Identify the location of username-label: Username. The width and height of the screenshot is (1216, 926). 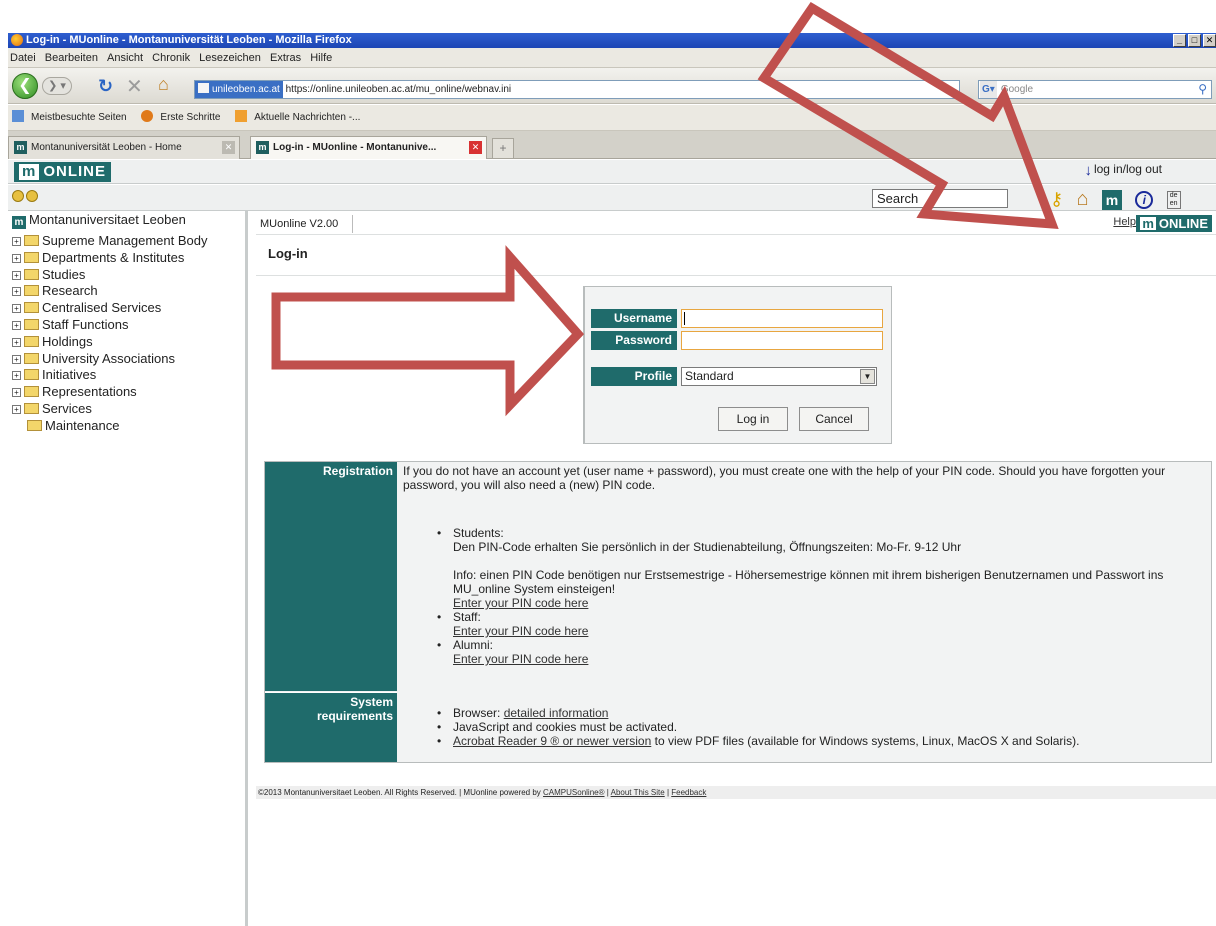
(634, 318).